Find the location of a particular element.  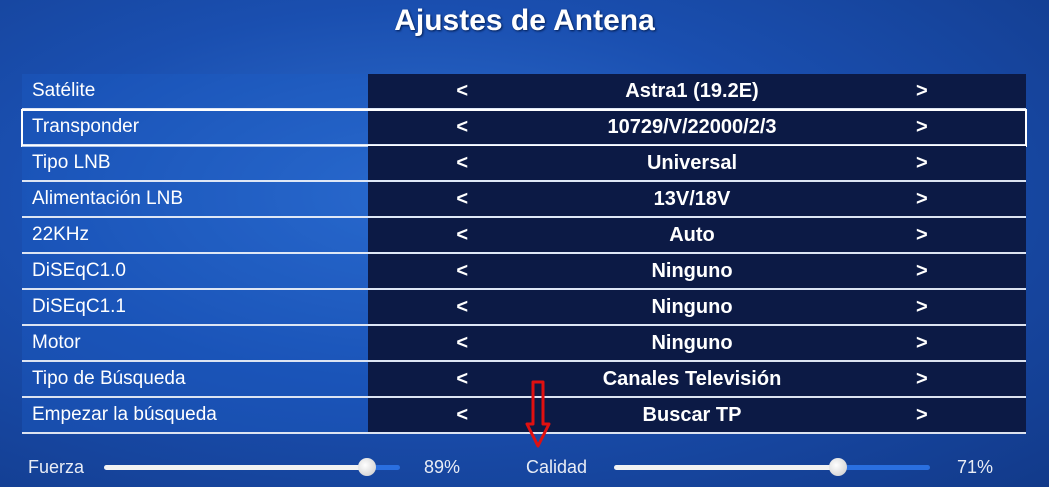

menu-row-lnb-type: Tipo LNB < Universal > is located at coordinates (524, 164).